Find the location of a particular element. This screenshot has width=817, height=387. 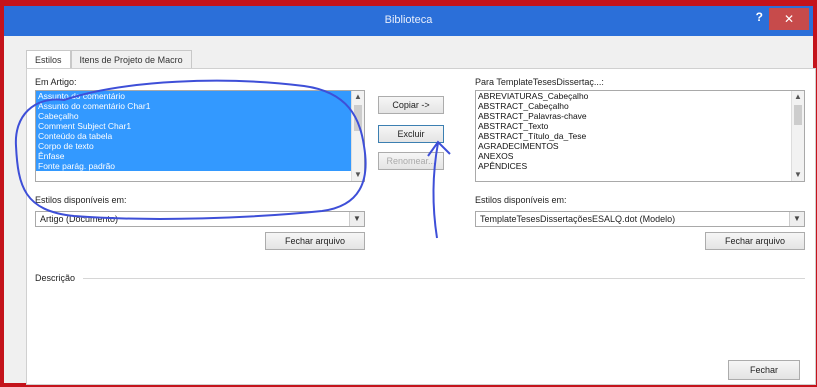

close-dialog-button: Fechar is located at coordinates (764, 370).